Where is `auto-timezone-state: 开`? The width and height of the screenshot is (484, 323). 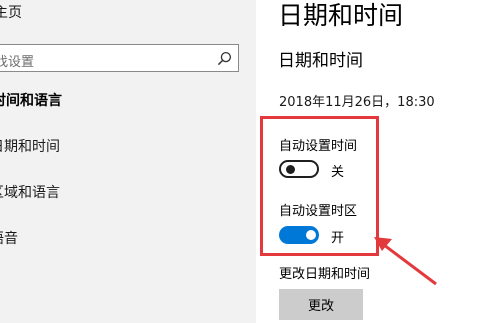
auto-timezone-state: 开 is located at coordinates (338, 238).